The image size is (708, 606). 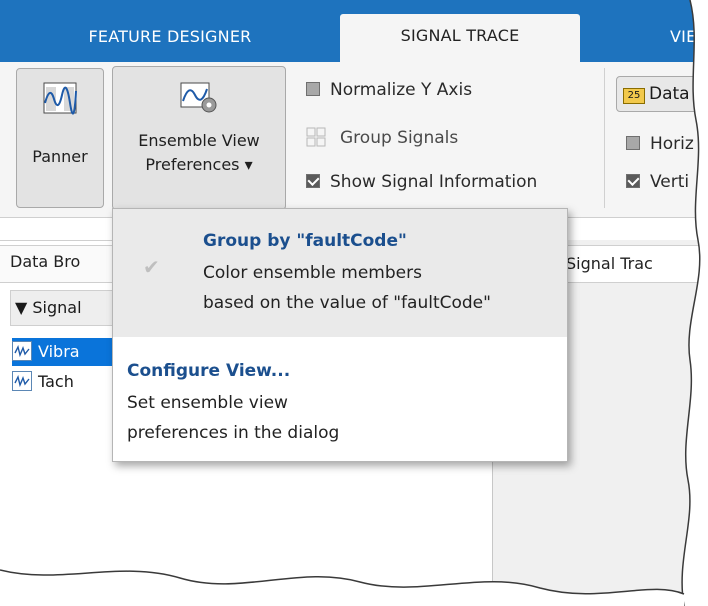 I want to click on tab-feature-designer: FEATURE DESIGNER, so click(x=170, y=44).